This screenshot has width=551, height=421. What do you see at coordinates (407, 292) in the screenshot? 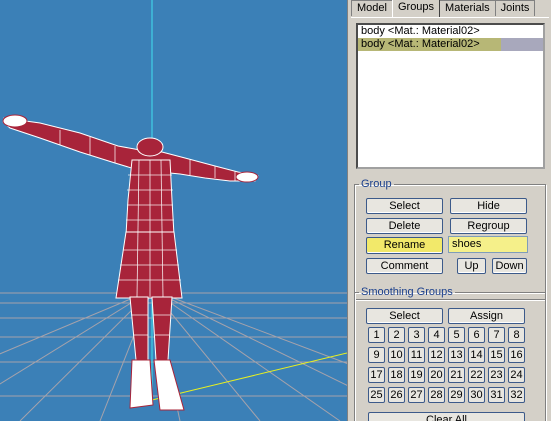
I see `smoothing-groups-title: Smoothing Groups` at bounding box center [407, 292].